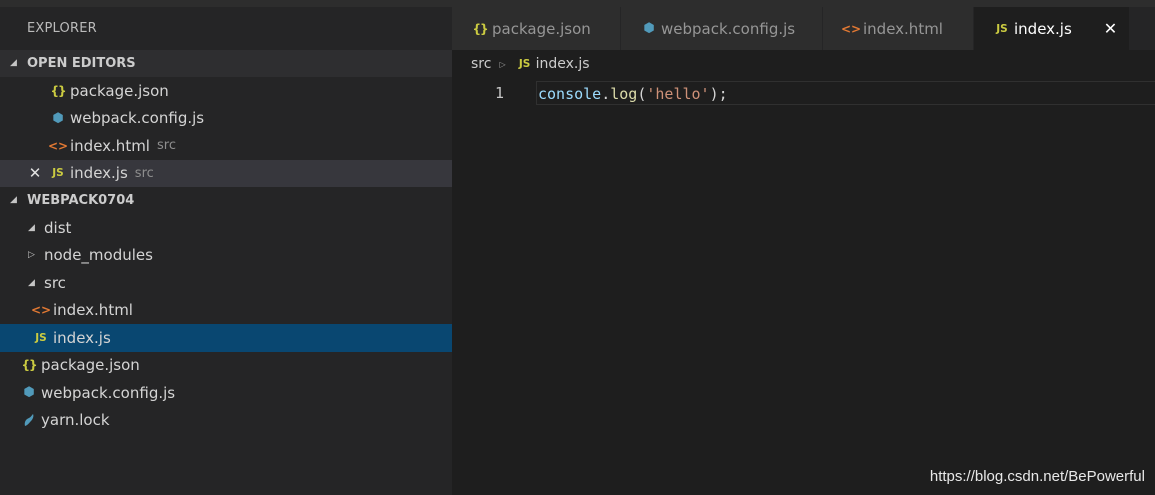 This screenshot has height=495, width=1155. Describe the element at coordinates (481, 64) in the screenshot. I see `breadcrumb-folder: src` at that location.